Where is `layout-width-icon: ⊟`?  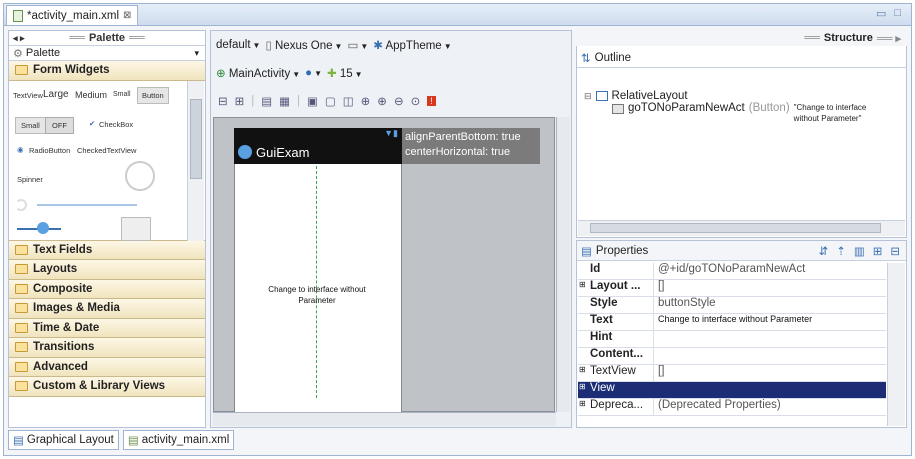
layout-width-icon: ⊟ is located at coordinates (223, 101).